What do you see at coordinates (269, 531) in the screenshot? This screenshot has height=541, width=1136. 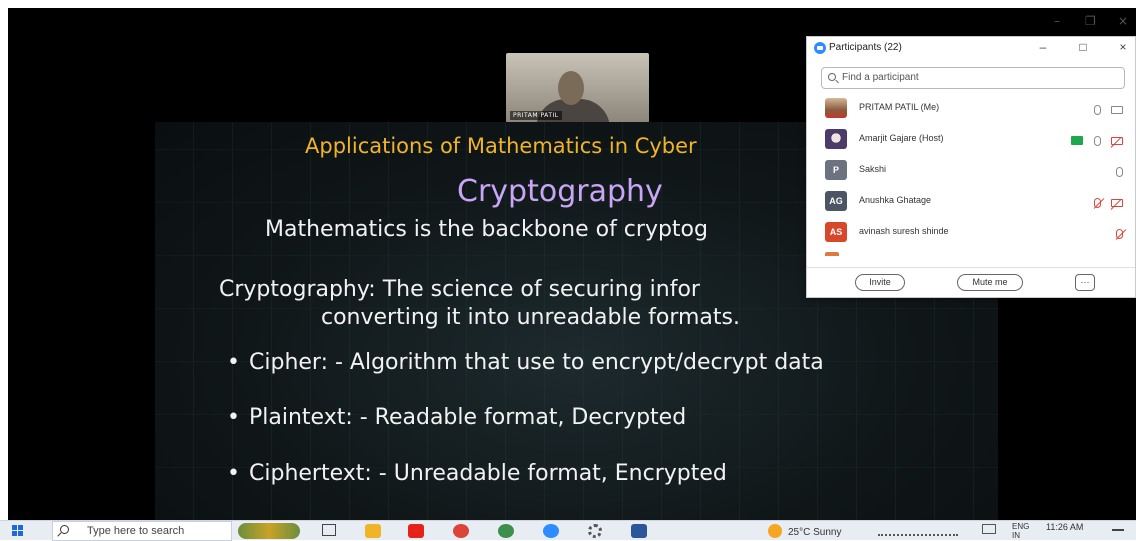 I see `news-widget-icon` at bounding box center [269, 531].